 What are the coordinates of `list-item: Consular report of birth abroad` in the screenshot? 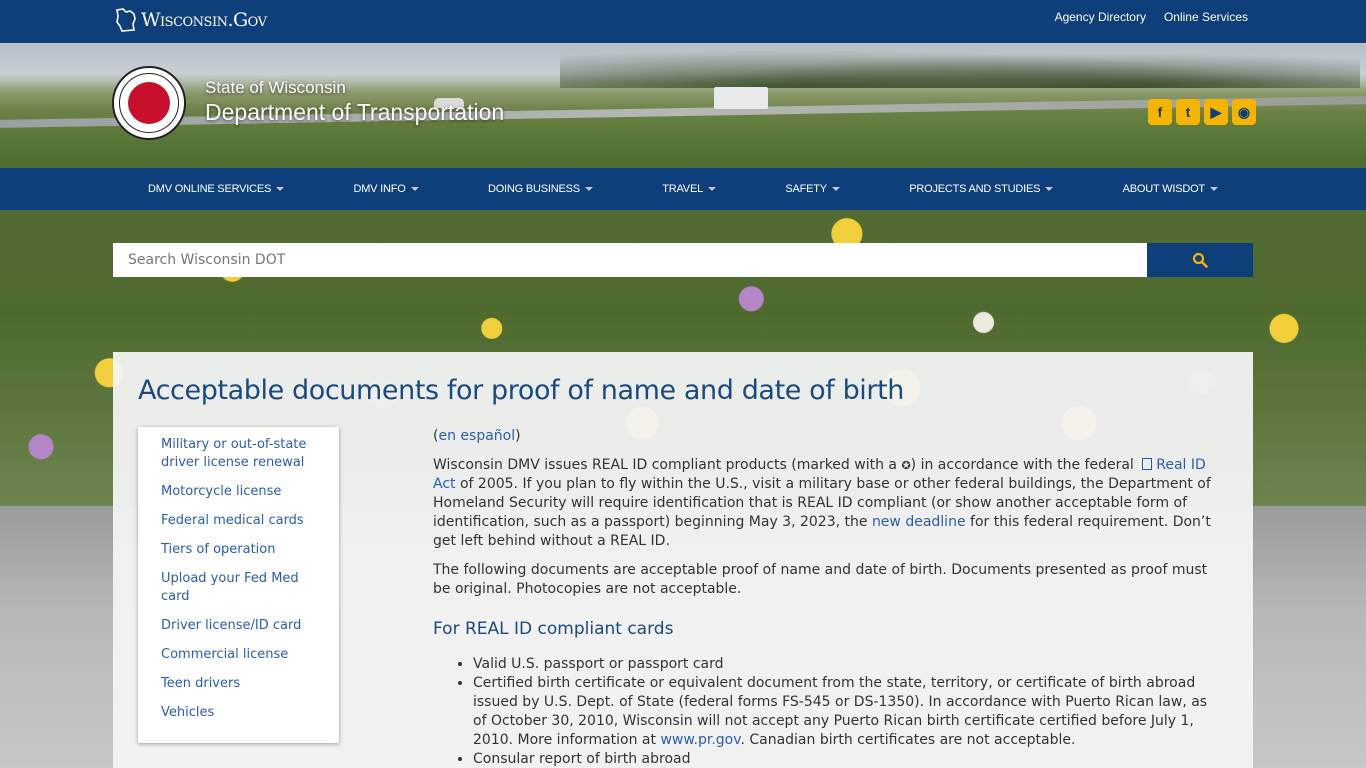 It's located at (849, 759).